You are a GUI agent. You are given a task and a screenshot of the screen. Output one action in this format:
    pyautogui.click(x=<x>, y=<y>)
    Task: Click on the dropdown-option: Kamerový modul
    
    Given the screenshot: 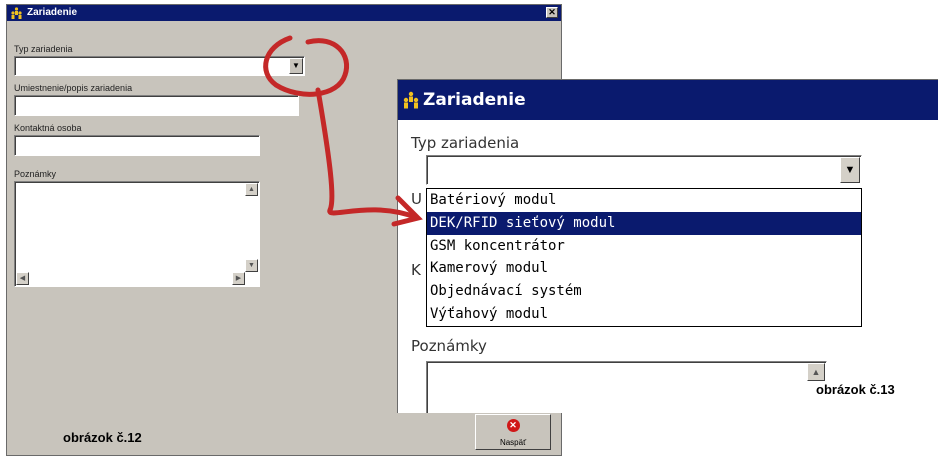 What is the action you would take?
    pyautogui.click(x=644, y=268)
    